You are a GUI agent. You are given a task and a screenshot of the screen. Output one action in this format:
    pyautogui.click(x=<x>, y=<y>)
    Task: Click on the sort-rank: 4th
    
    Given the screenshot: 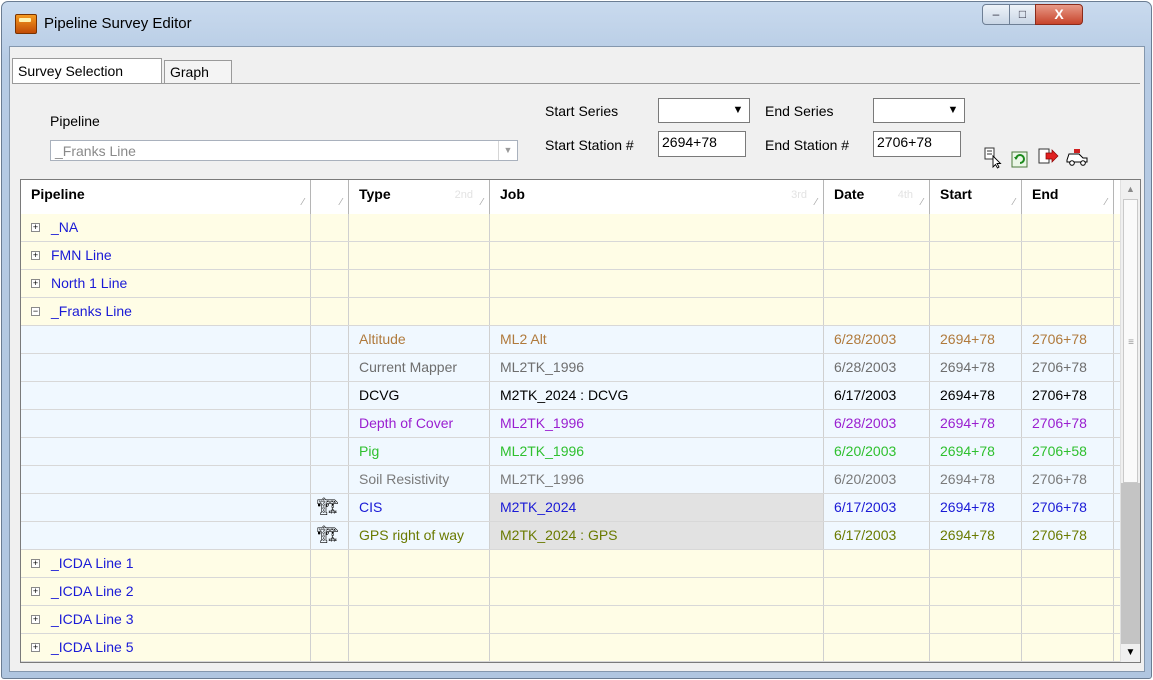 What is the action you would take?
    pyautogui.click(x=905, y=195)
    